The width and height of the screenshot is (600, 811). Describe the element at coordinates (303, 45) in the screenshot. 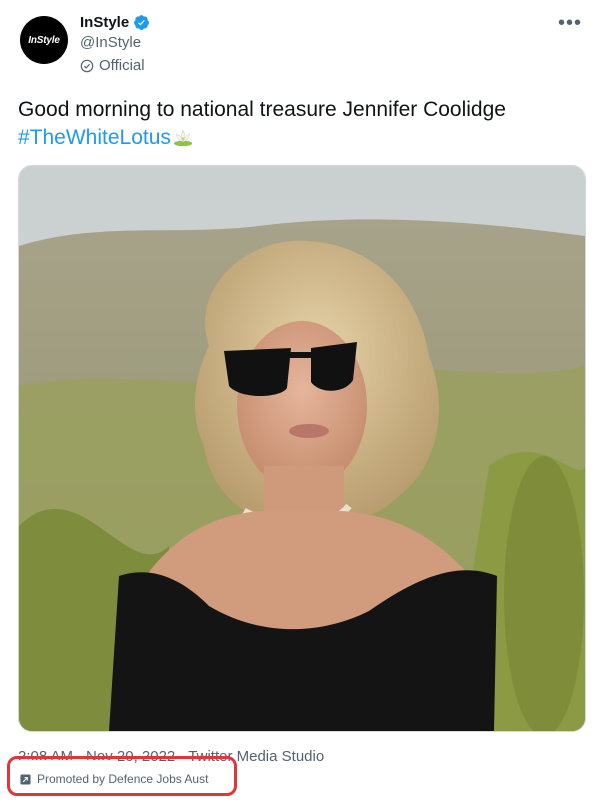

I see `tweet-header: InStyle InStyle @InStyle Official •••` at that location.